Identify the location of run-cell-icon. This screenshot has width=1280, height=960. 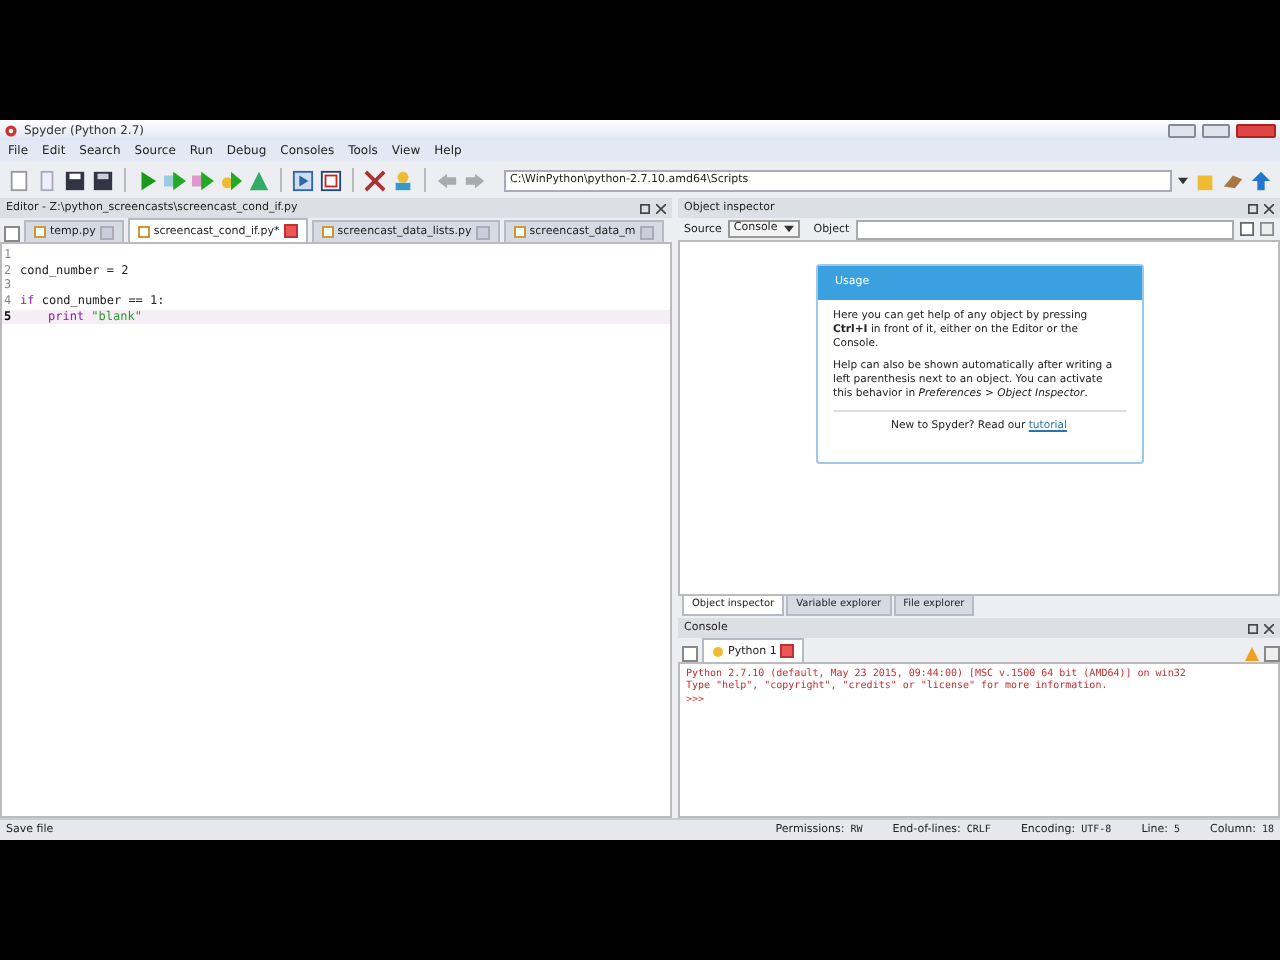
(175, 180).